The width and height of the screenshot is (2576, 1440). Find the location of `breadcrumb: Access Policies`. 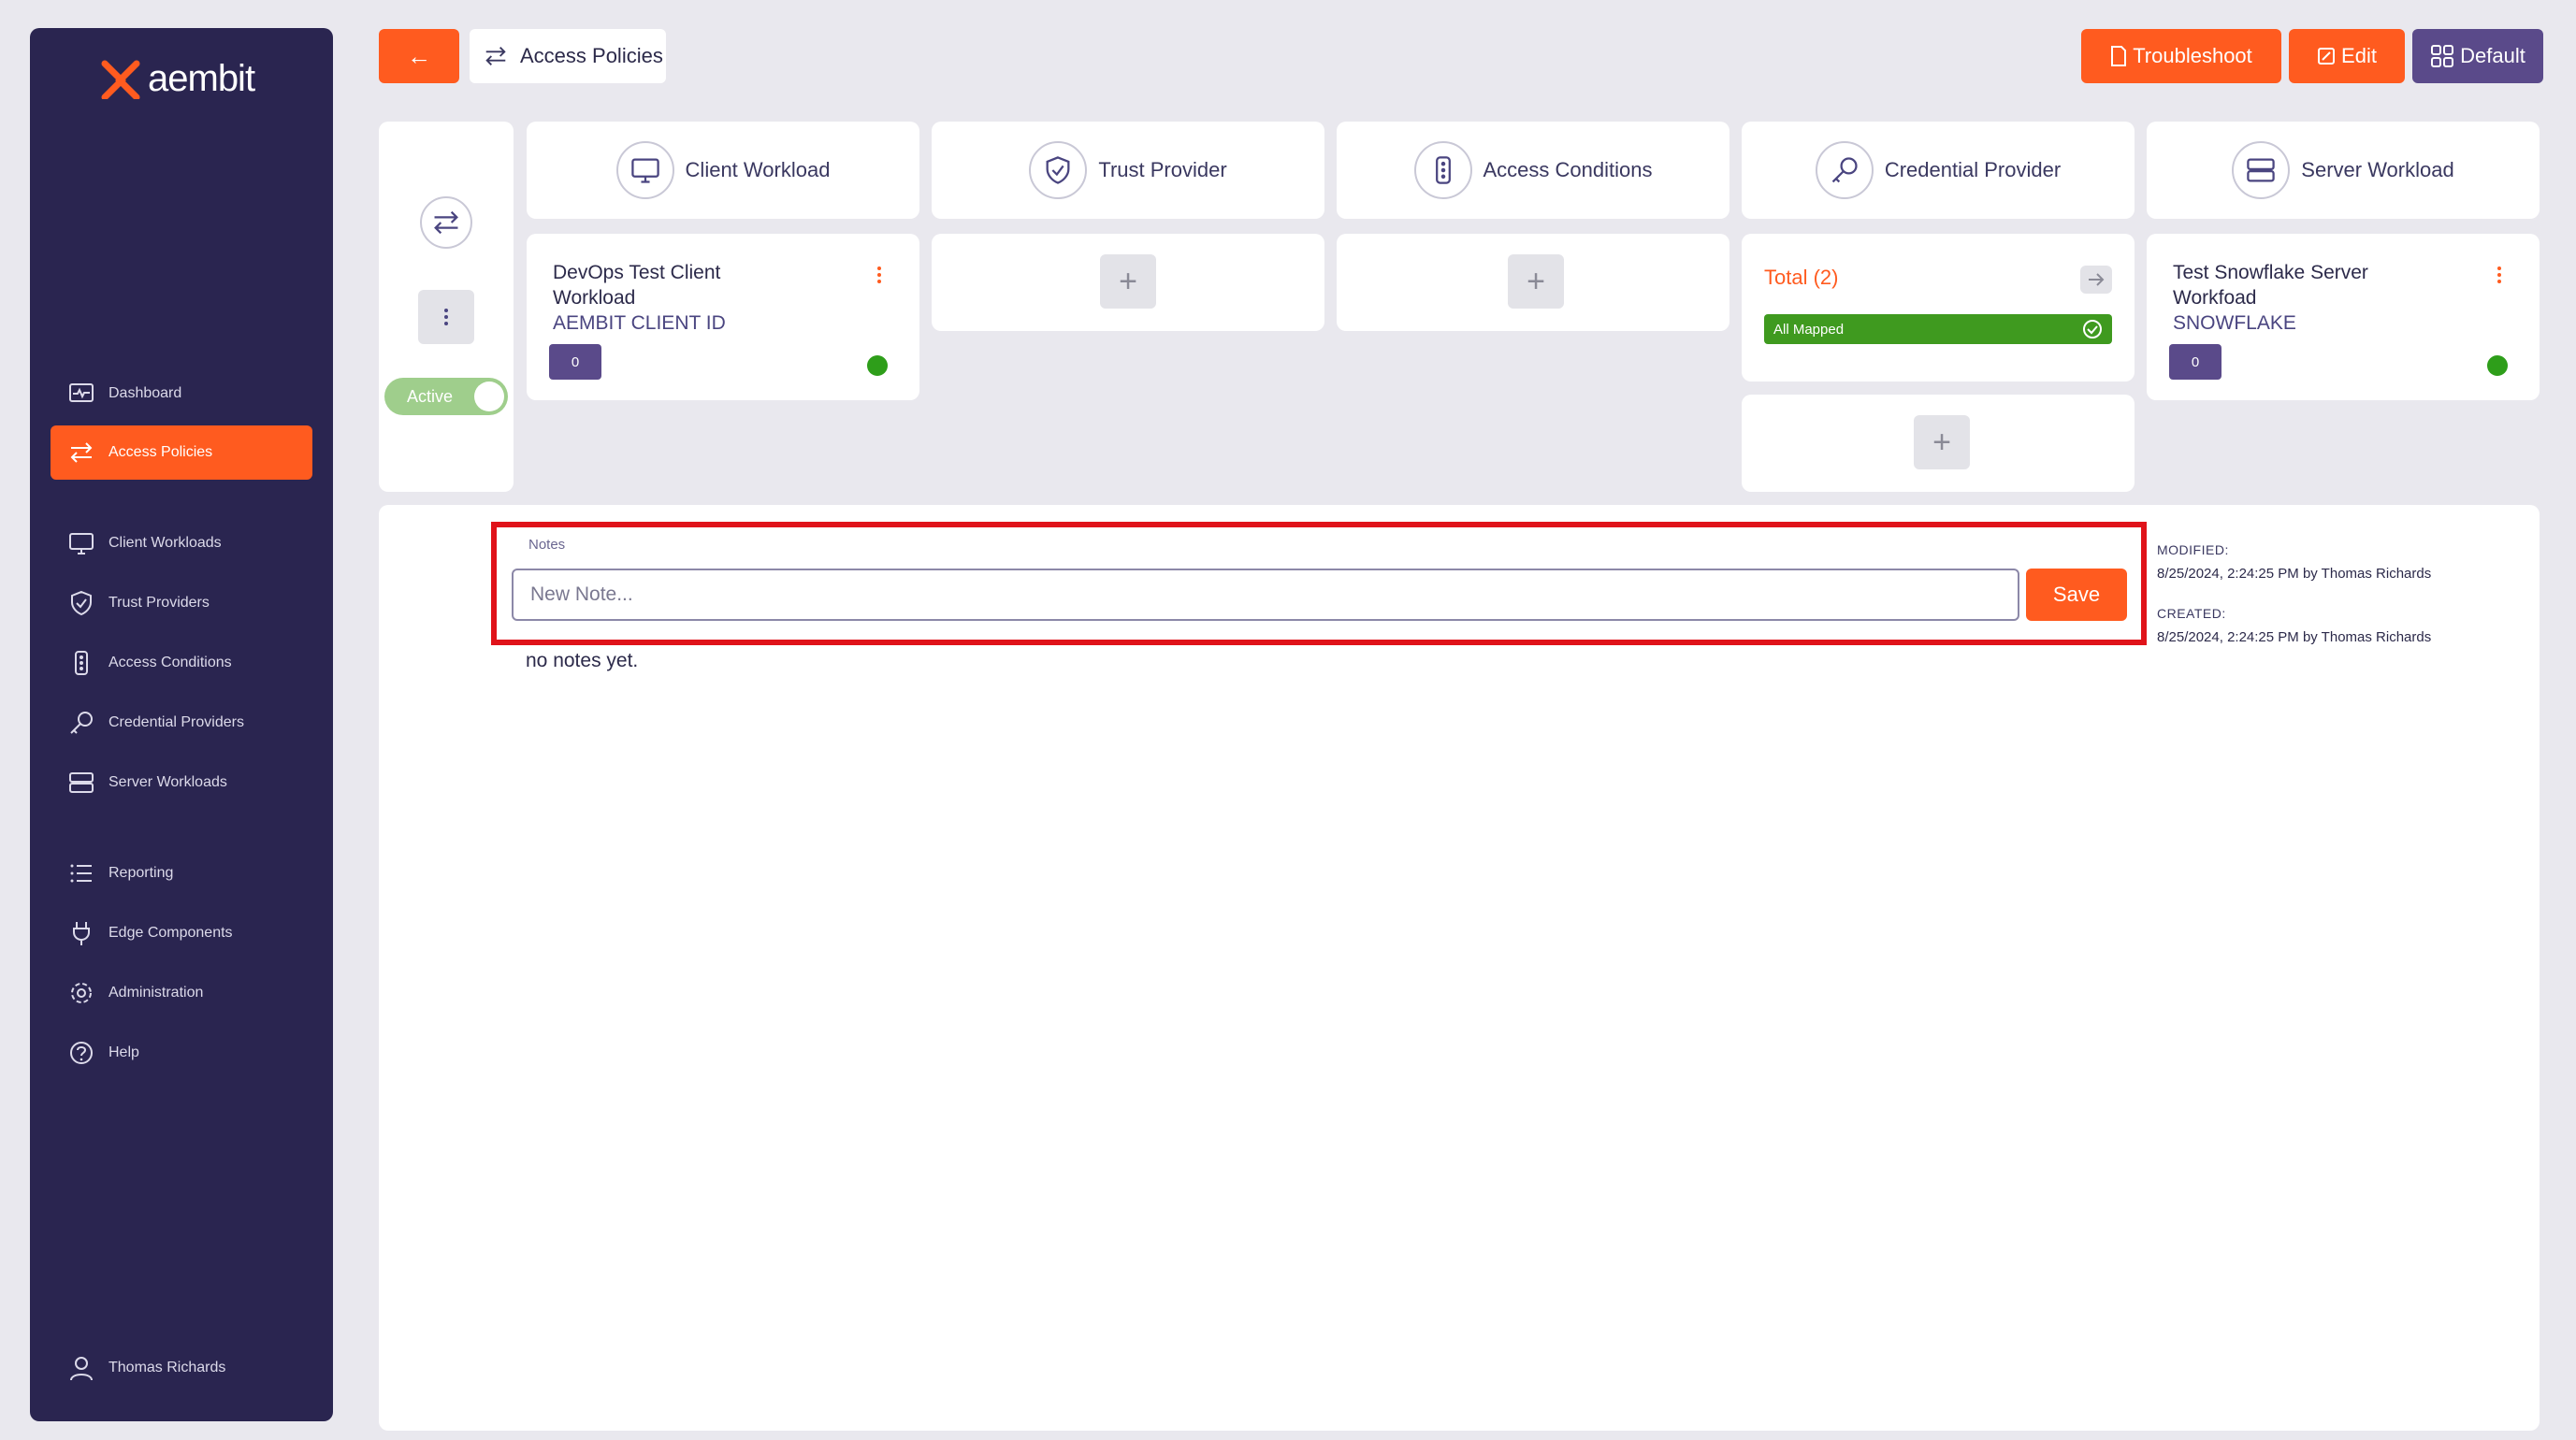

breadcrumb: Access Policies is located at coordinates (568, 56).